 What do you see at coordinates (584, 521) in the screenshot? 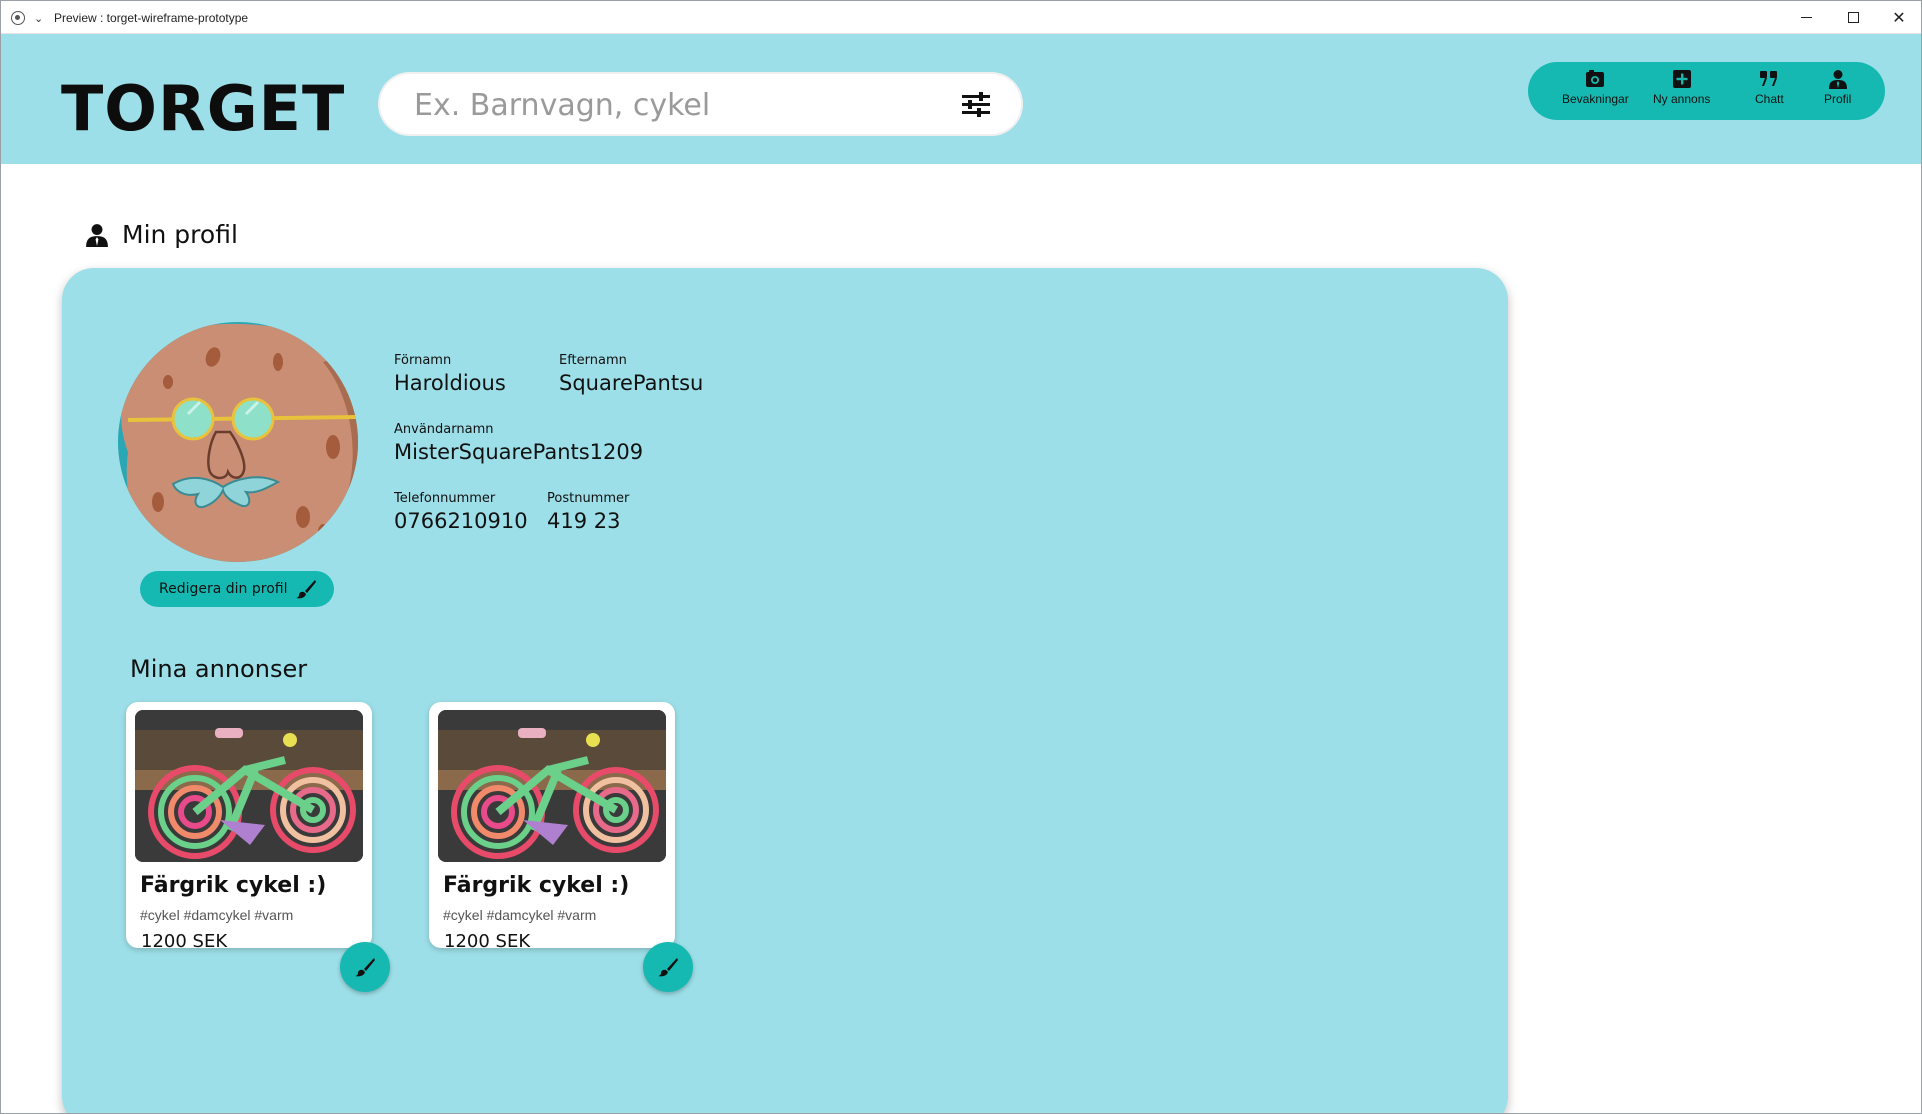
I see `postal-value: 419 23` at bounding box center [584, 521].